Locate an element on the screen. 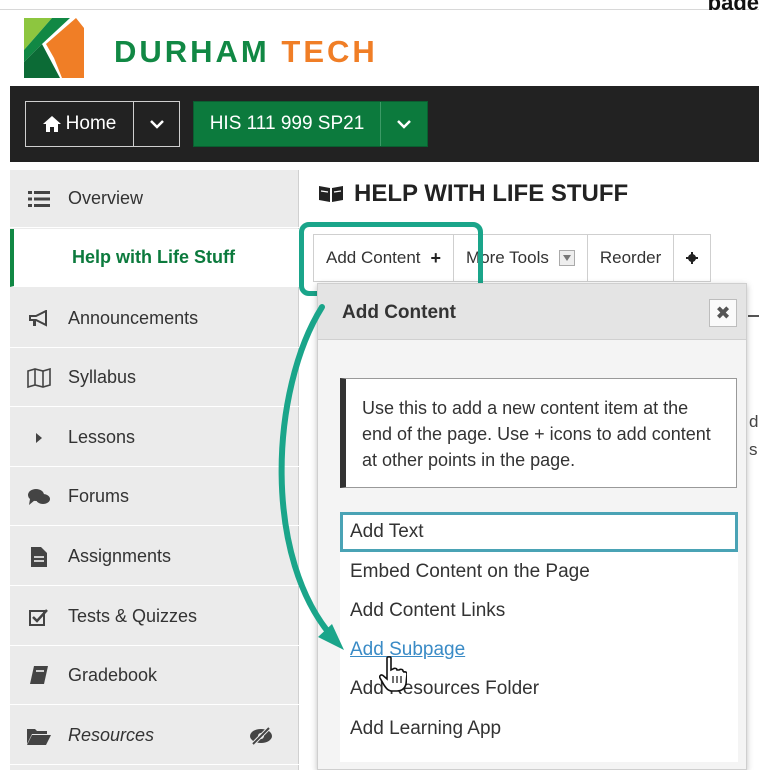  sidebar-item-label: Announcements is located at coordinates (133, 318).